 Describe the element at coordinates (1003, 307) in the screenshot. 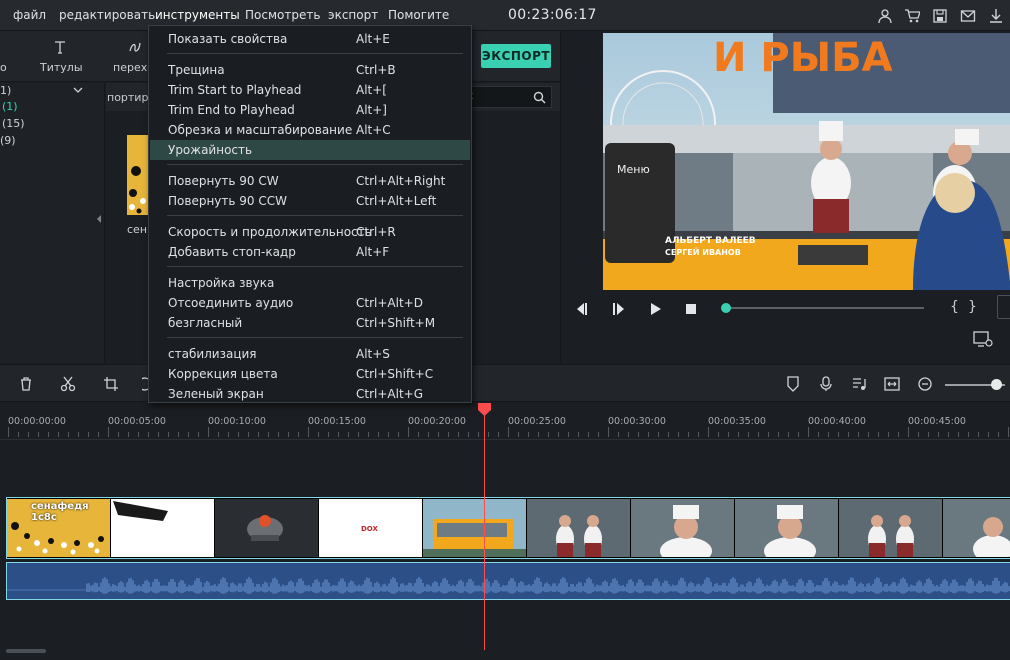

I see `display-quality-button` at that location.